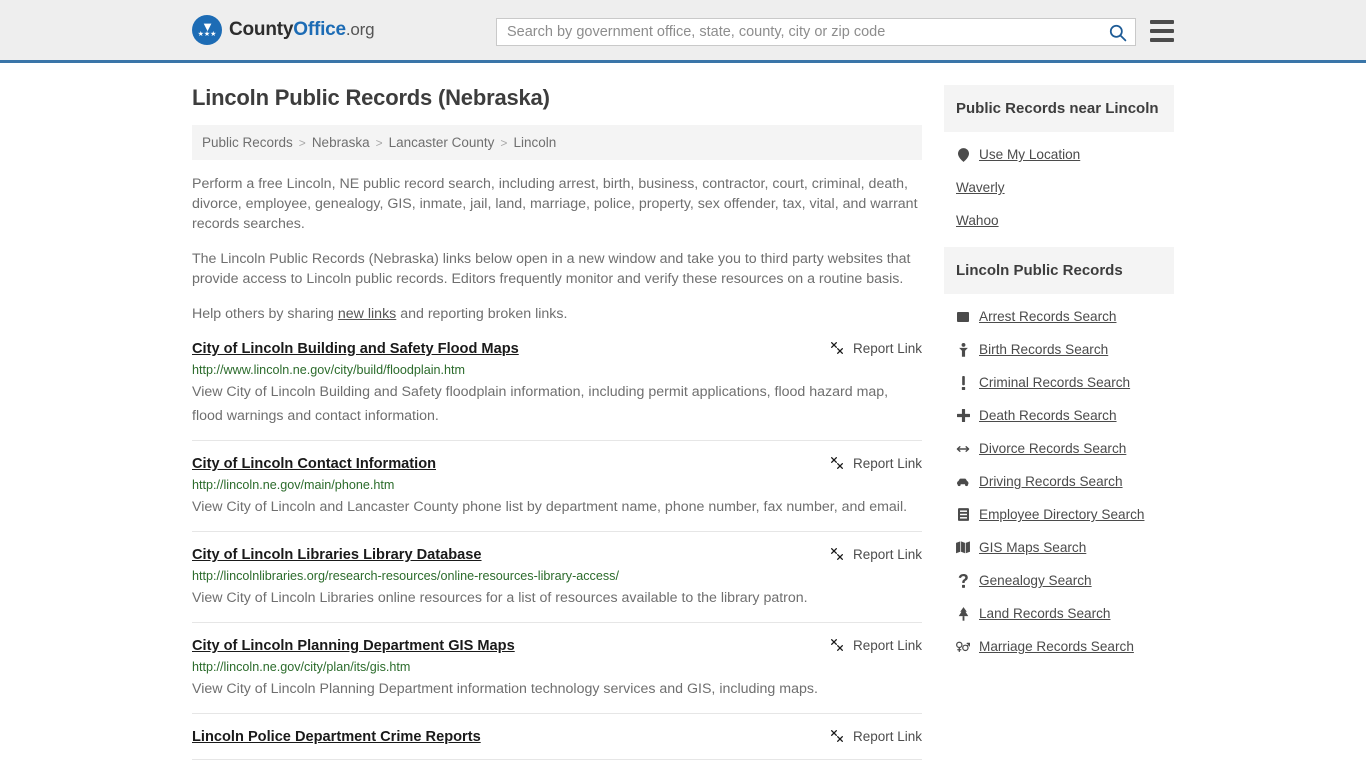 This screenshot has width=1366, height=768. Describe the element at coordinates (1061, 514) in the screenshot. I see `sidebar-link-label: Employee Directory Search` at that location.